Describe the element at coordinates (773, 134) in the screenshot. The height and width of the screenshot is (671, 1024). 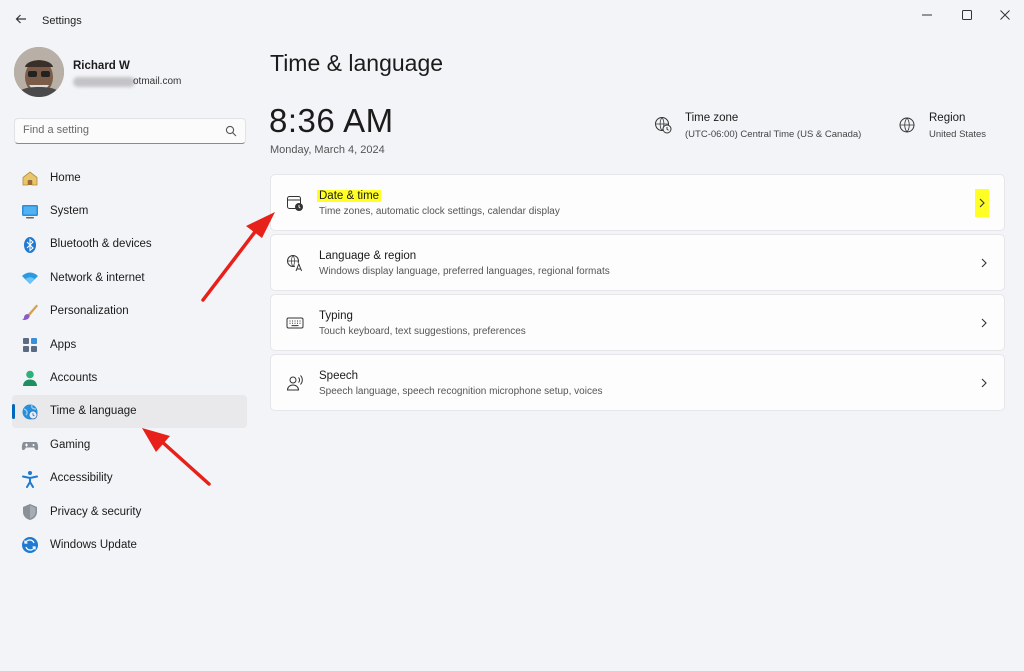
I see `time-zone-value: (UTC-06:00) Central Time (US & Canada)` at that location.